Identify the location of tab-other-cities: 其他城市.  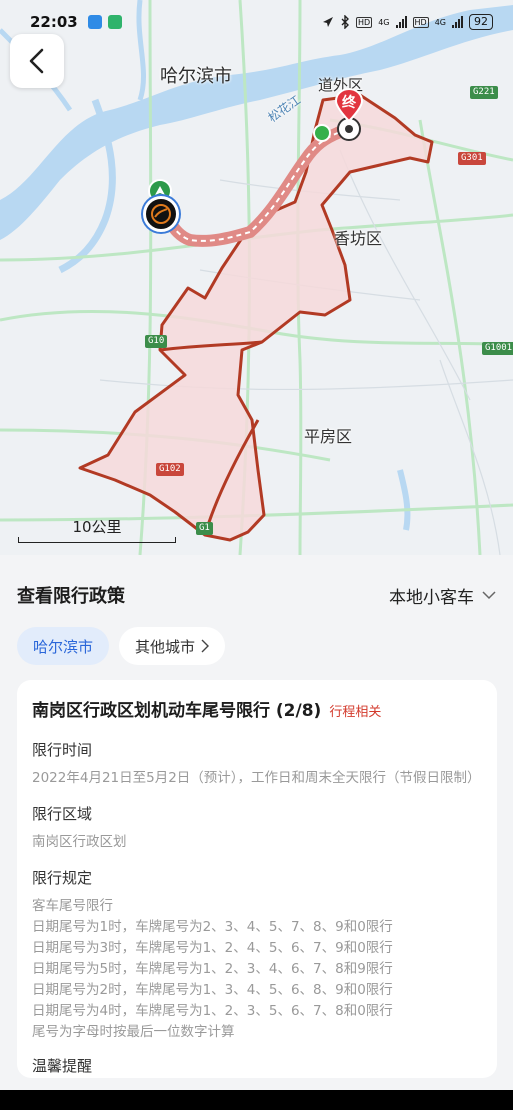
(172, 646).